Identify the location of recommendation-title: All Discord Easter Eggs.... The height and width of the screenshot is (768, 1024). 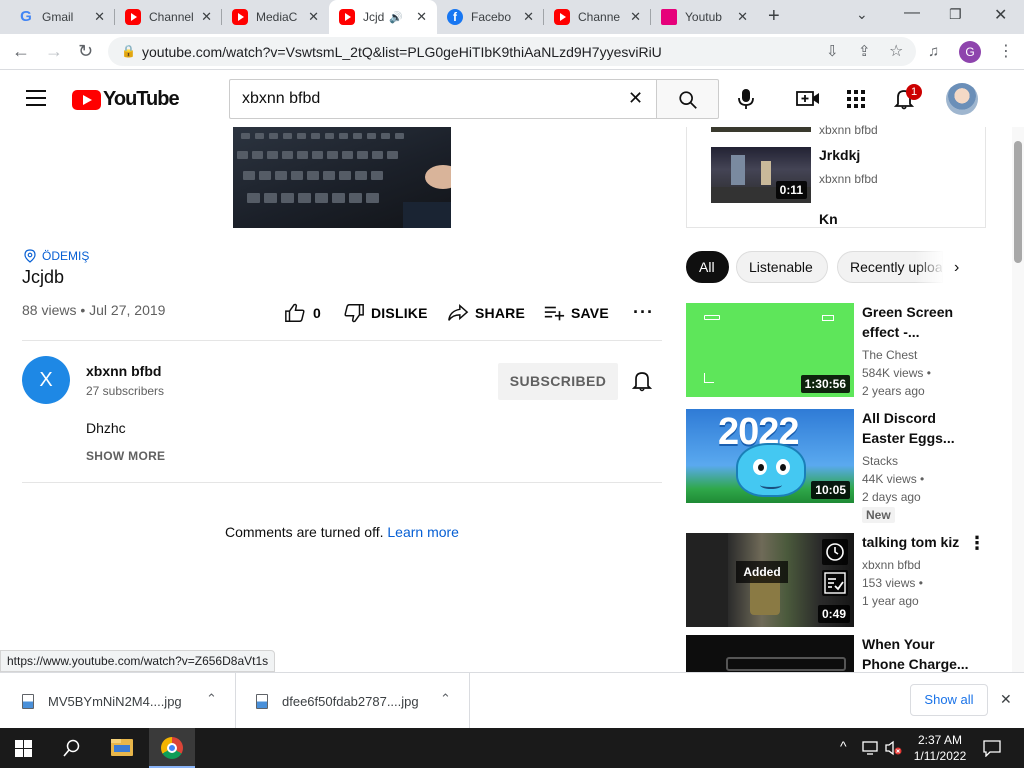
(912, 428).